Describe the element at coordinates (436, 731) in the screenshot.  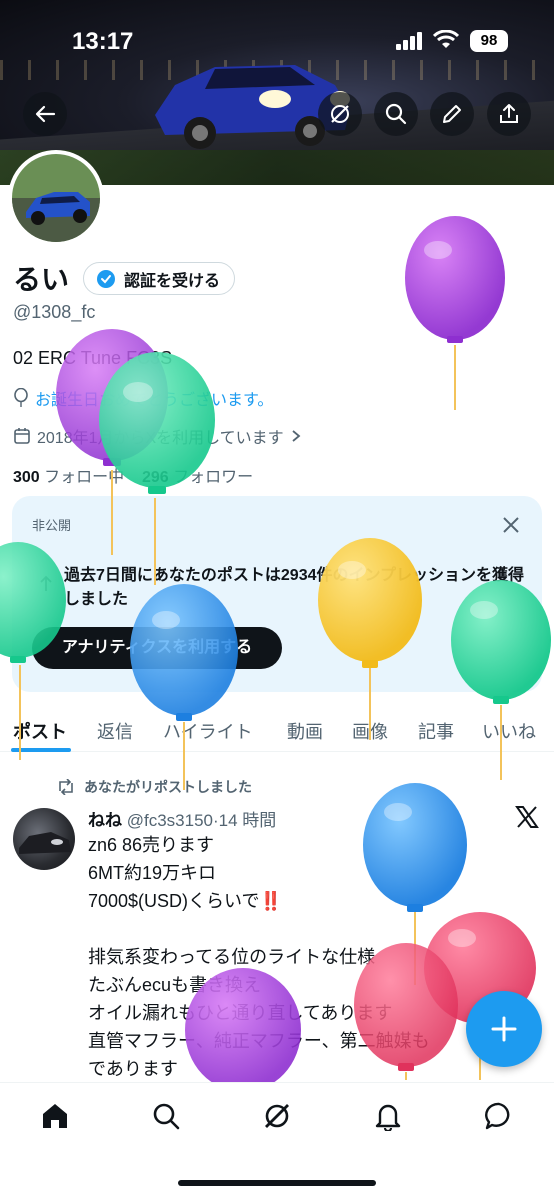
I see `tab-articles: 記事` at that location.